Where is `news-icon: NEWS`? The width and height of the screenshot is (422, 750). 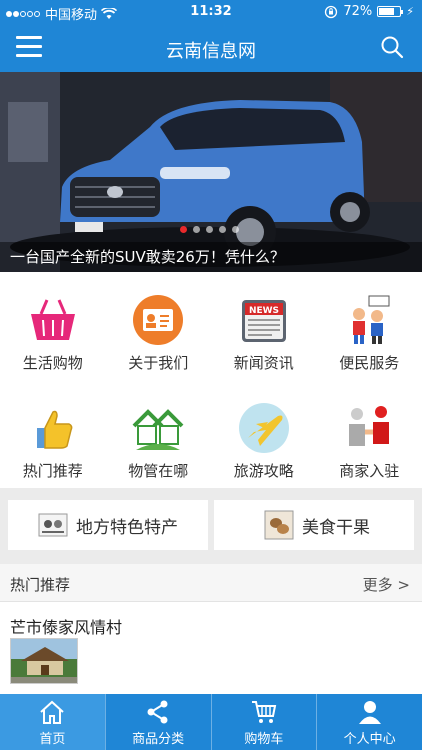
news-icon: NEWS is located at coordinates (263, 321).